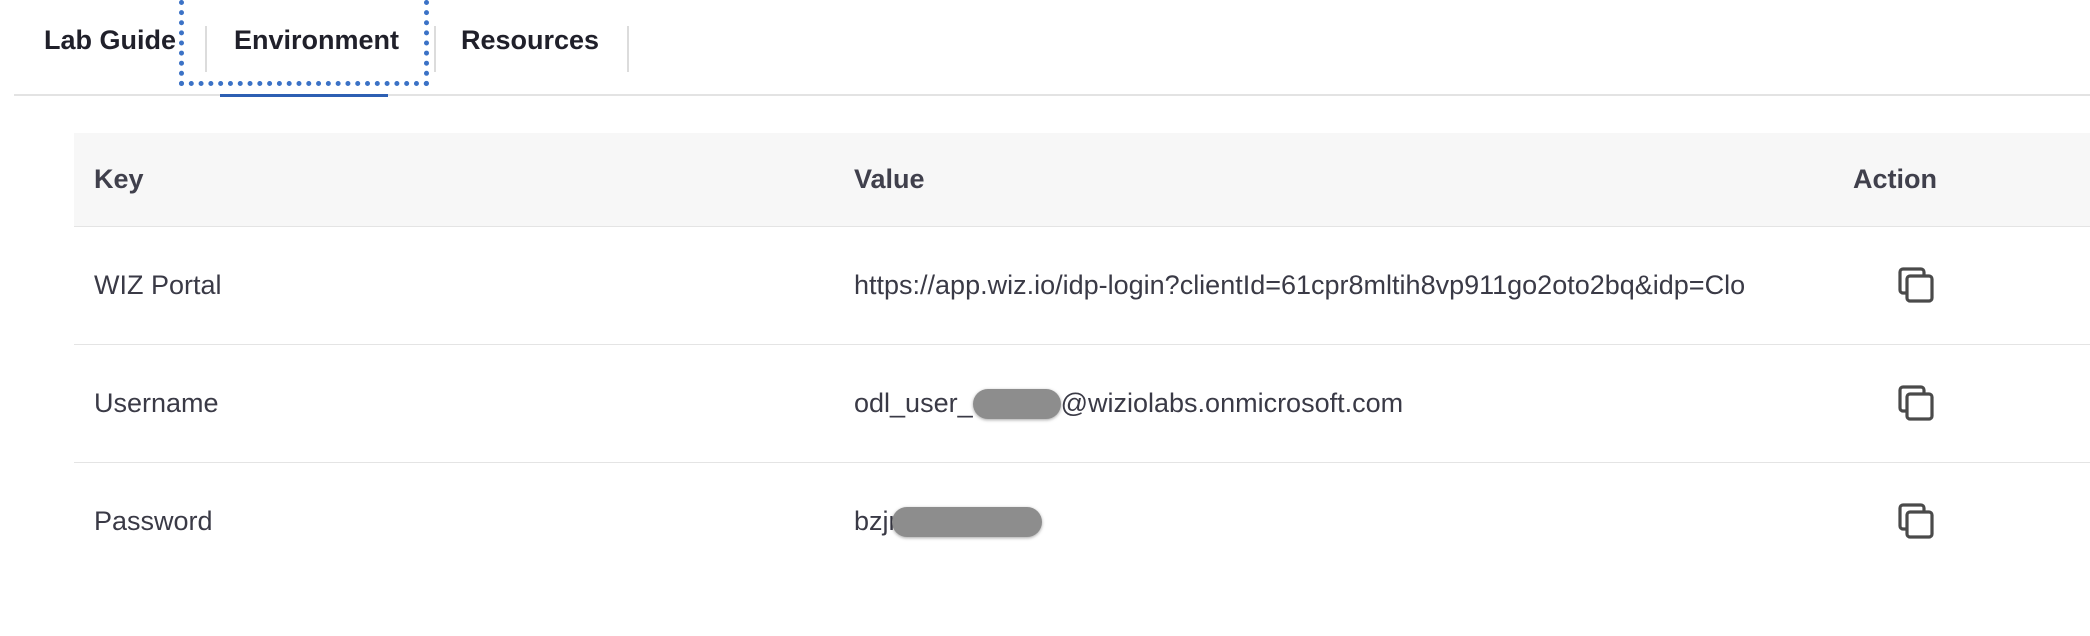 The image size is (2090, 636). Describe the element at coordinates (304, 95) in the screenshot. I see `active-tab-indicator` at that location.